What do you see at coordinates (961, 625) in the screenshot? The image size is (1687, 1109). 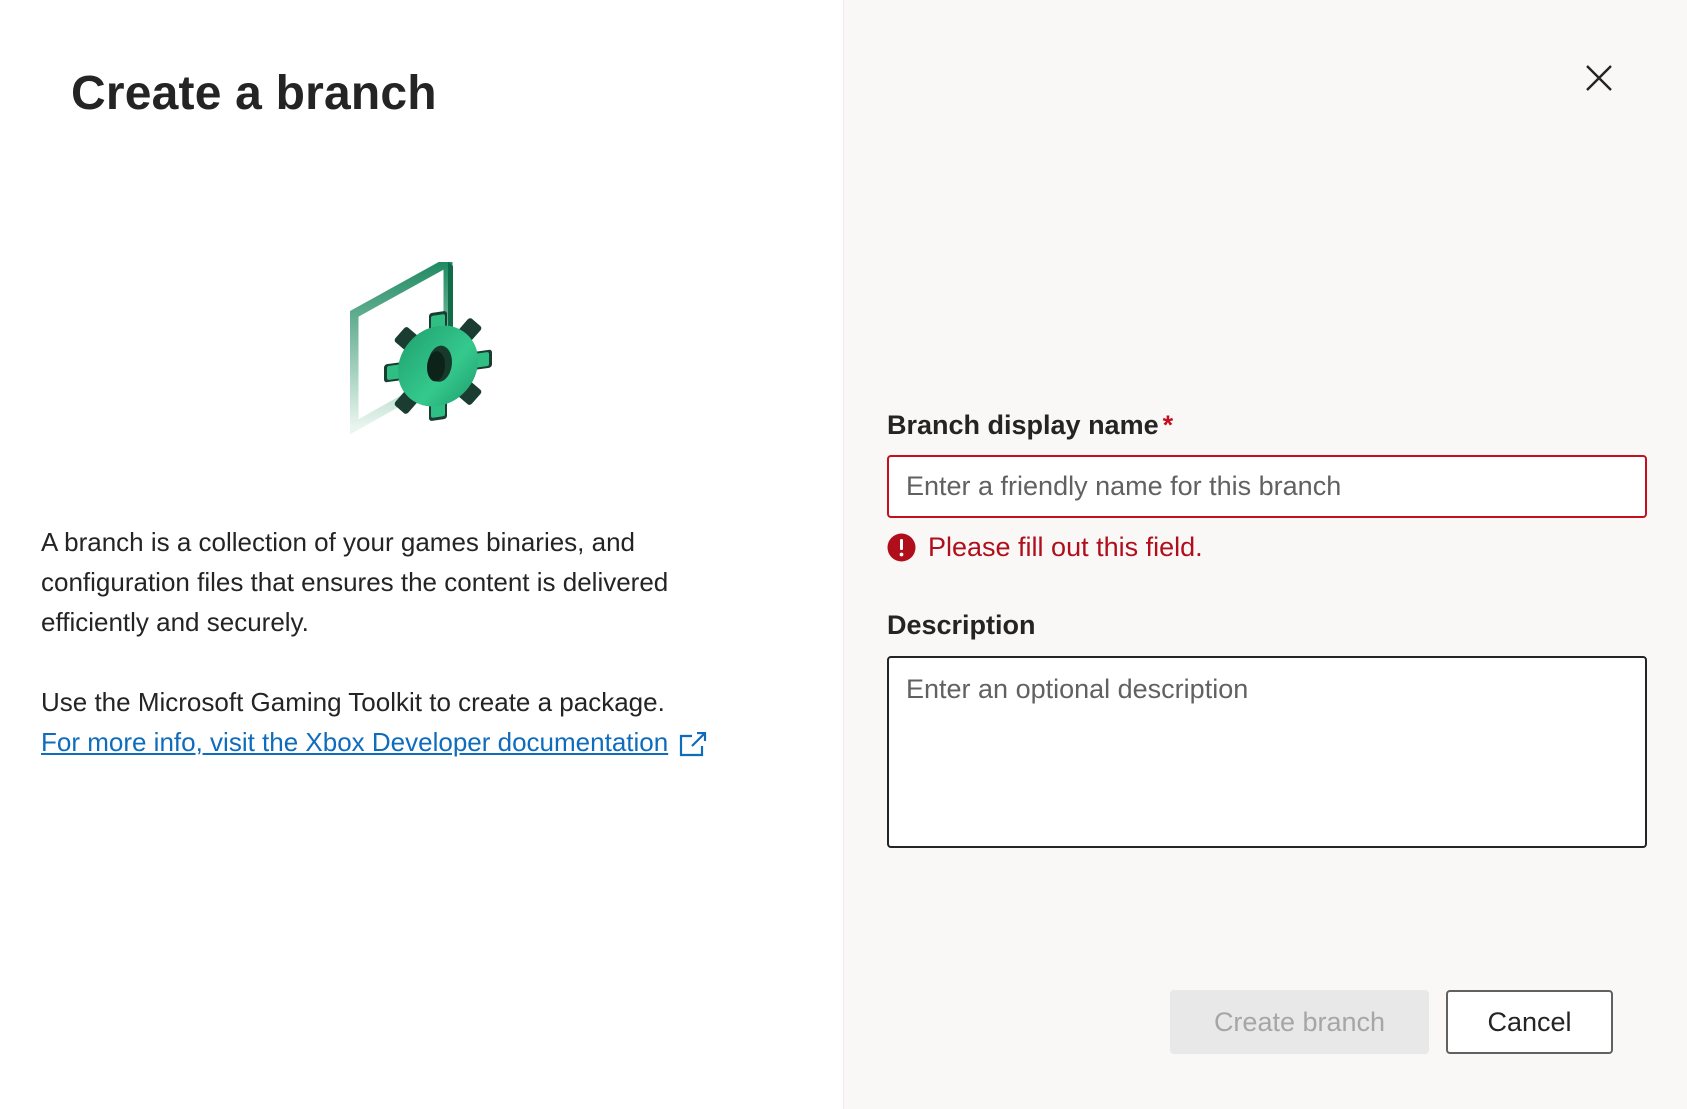 I see `description-label: Description` at bounding box center [961, 625].